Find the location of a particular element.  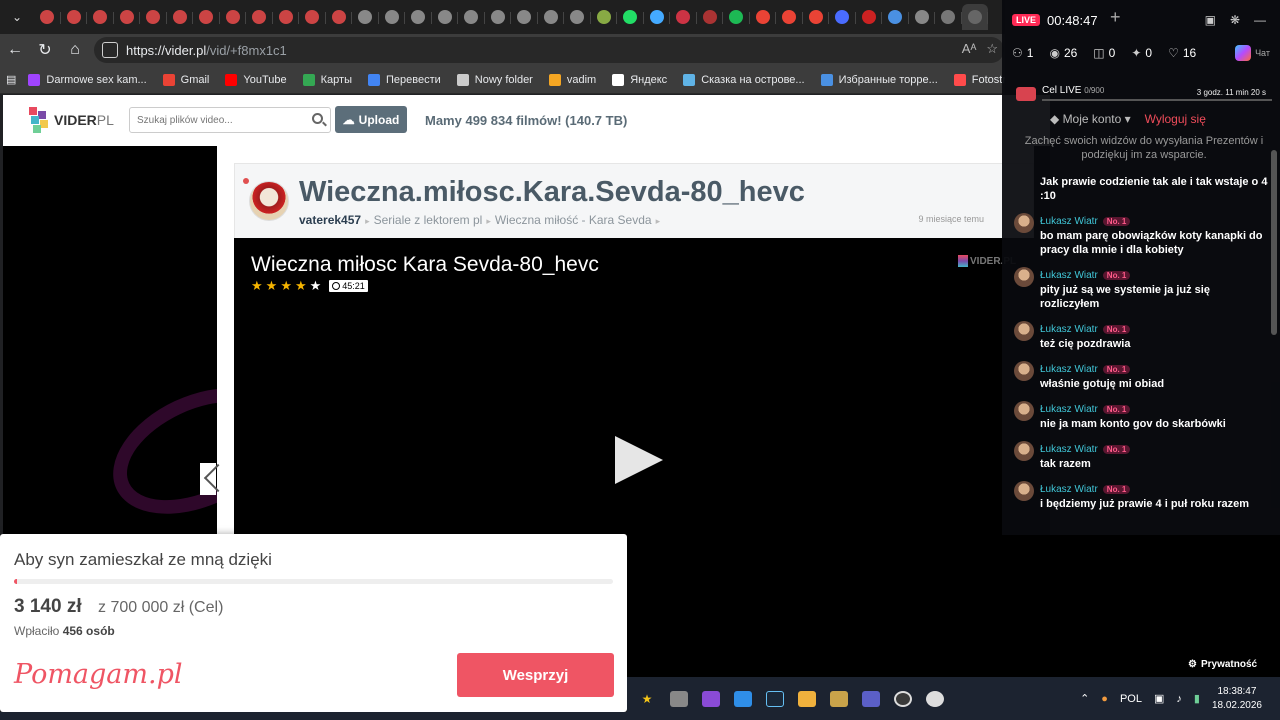

bookmark-item: Перевести is located at coordinates (404, 79).